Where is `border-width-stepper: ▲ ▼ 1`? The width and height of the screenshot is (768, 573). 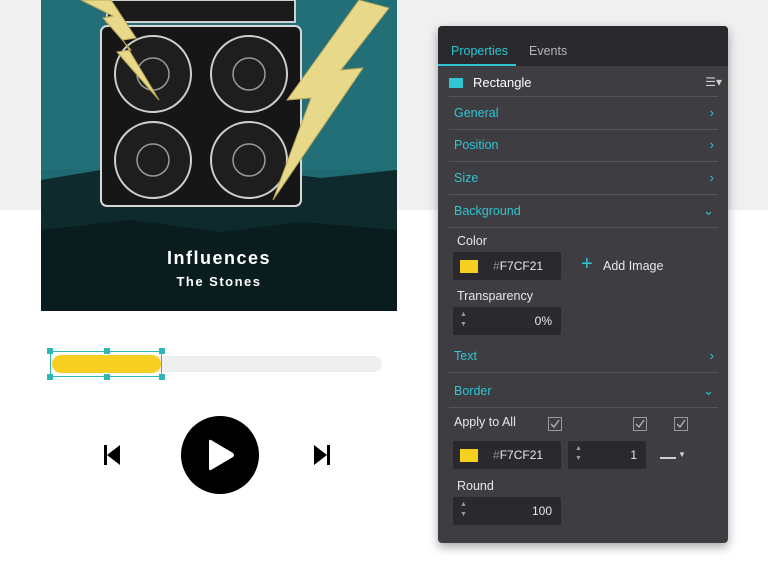 border-width-stepper: ▲ ▼ 1 is located at coordinates (607, 455).